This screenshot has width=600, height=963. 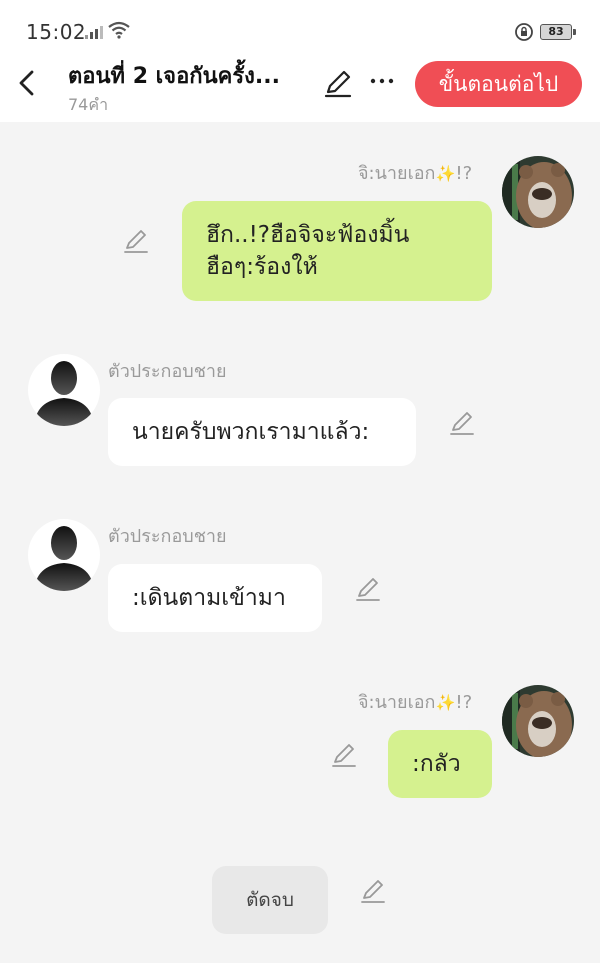 What do you see at coordinates (56, 32) in the screenshot?
I see `status-time: 15:02` at bounding box center [56, 32].